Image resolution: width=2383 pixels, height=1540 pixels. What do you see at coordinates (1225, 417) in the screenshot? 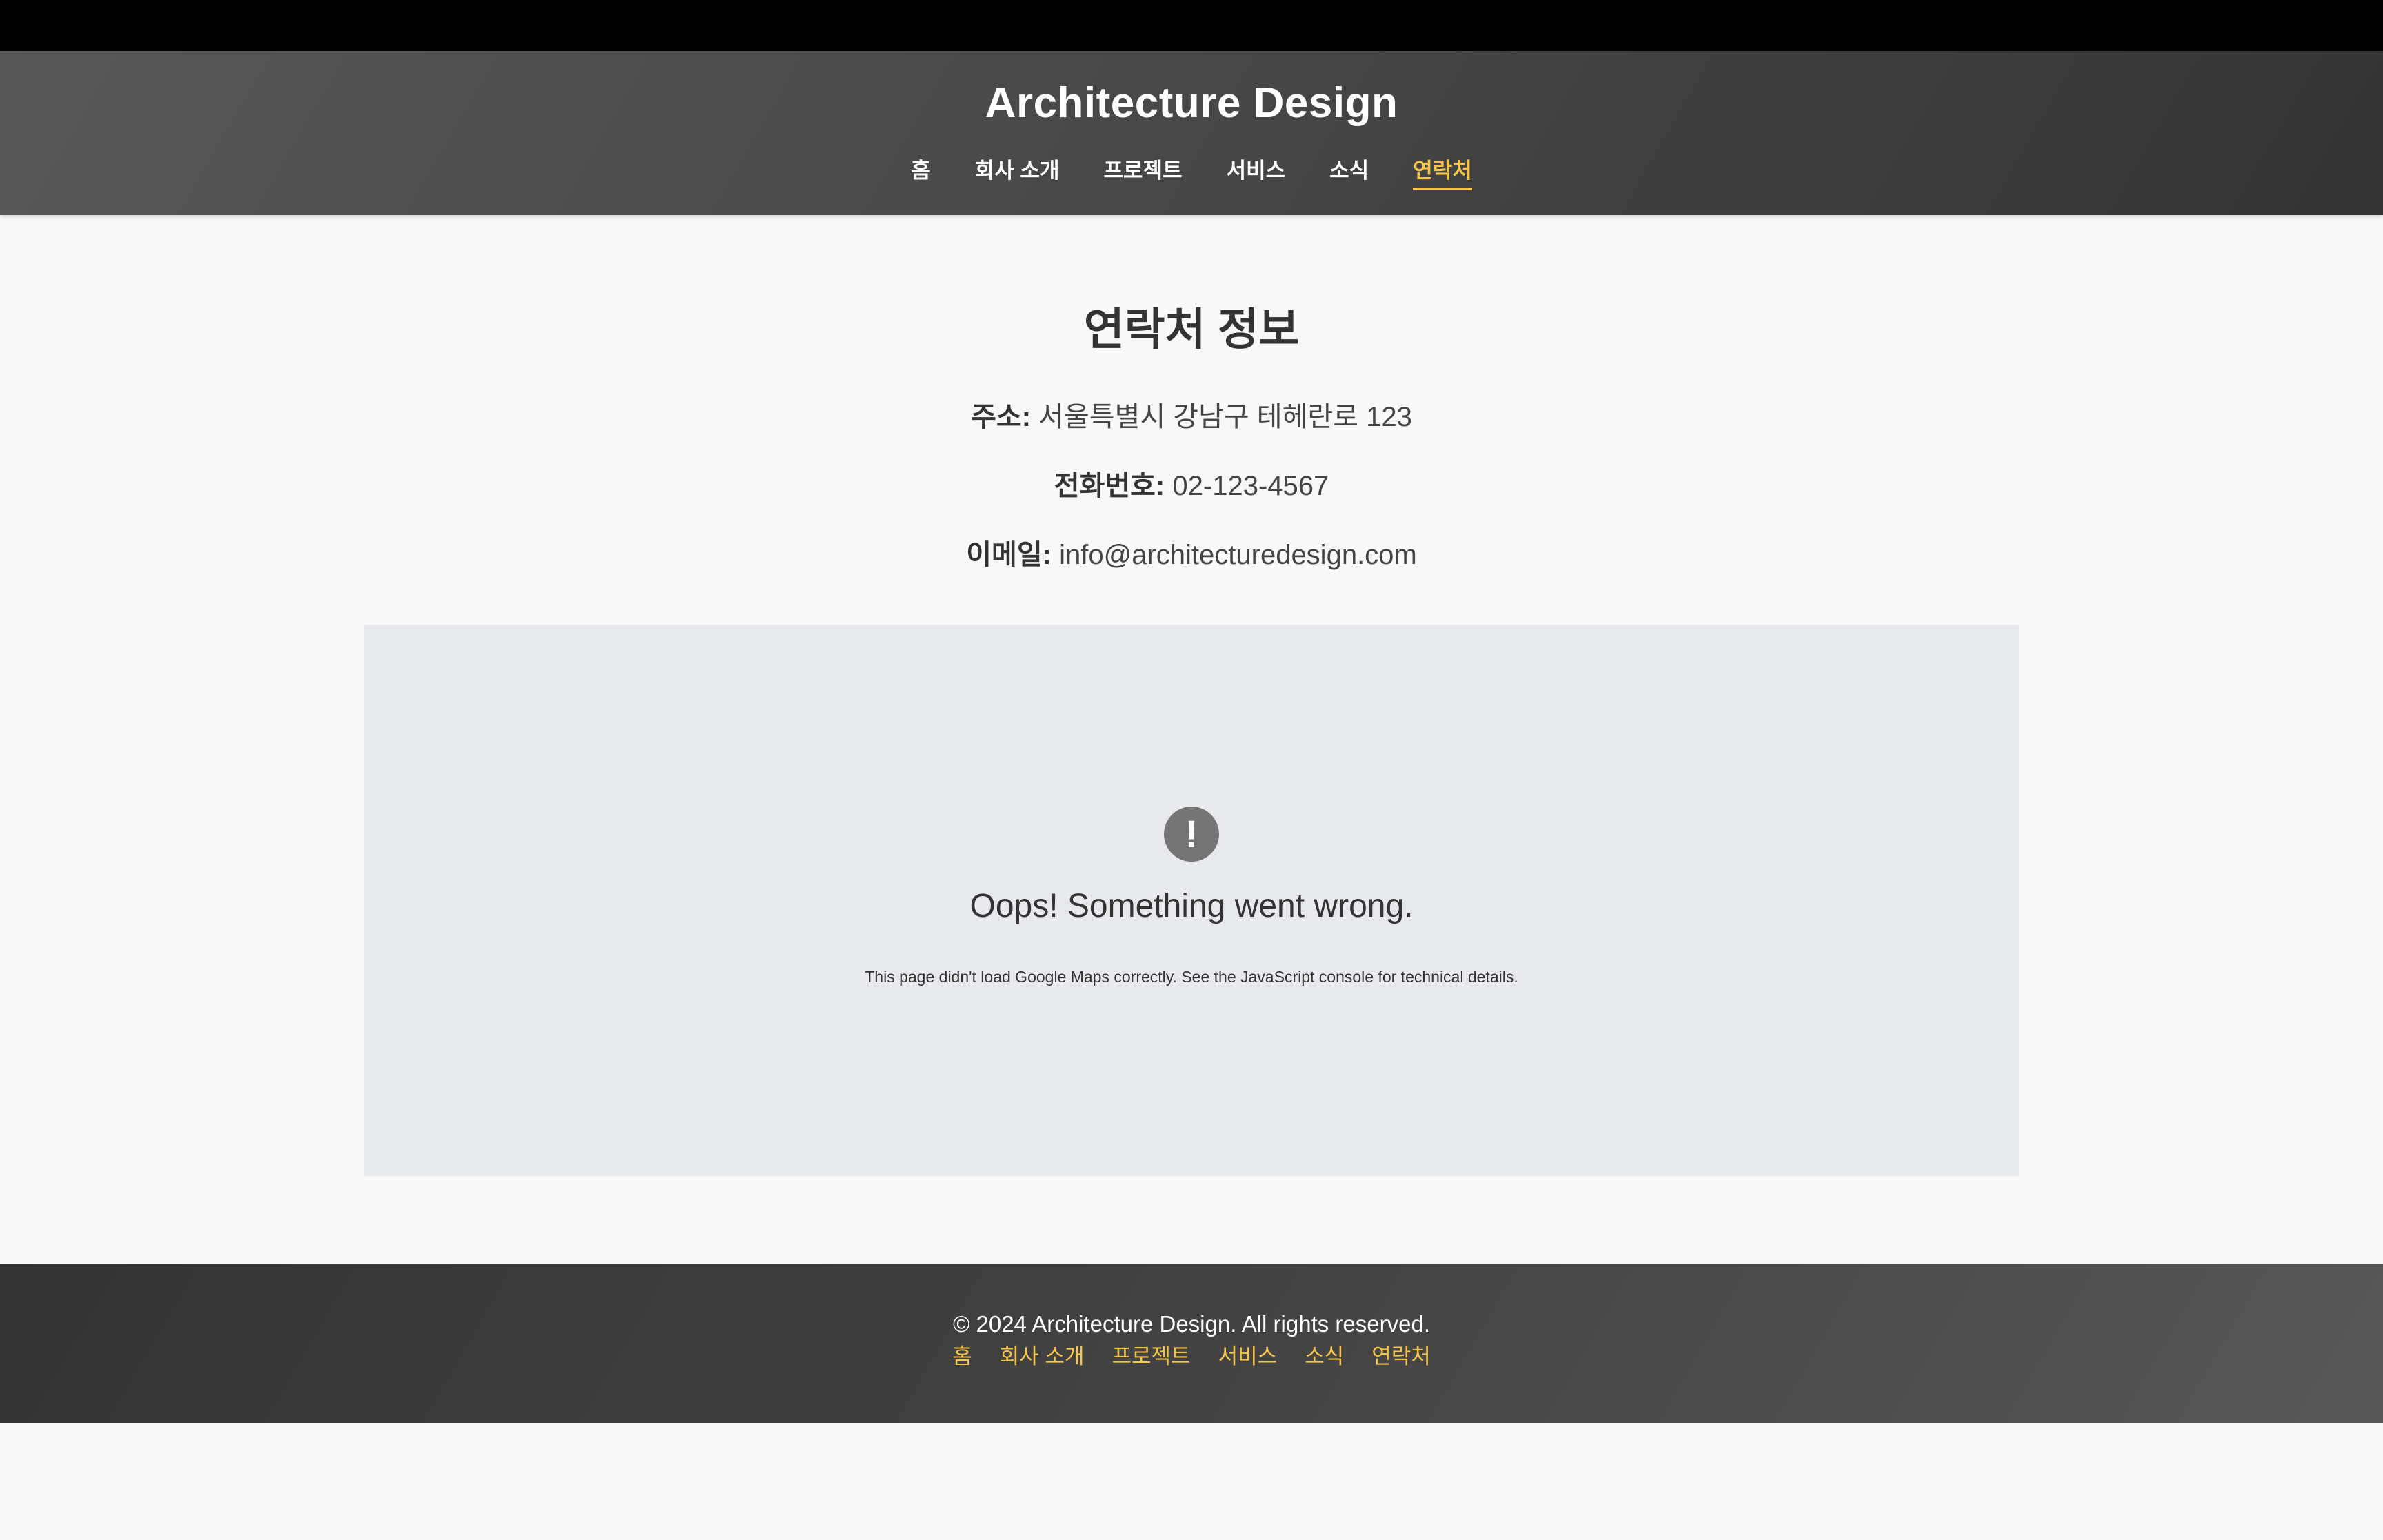
I see `address-value: 서울특별시 강남구 테헤란로 123` at bounding box center [1225, 417].